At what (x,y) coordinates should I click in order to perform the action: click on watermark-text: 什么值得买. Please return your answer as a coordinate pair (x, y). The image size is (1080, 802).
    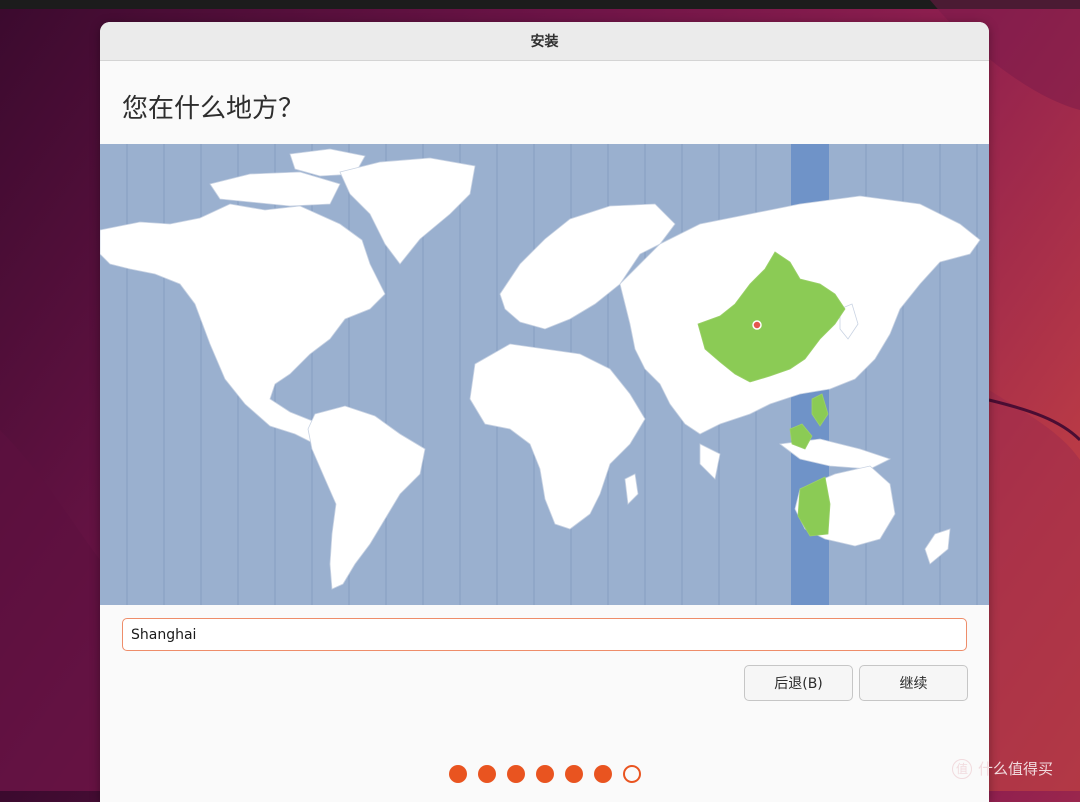
    Looking at the image, I should click on (1016, 769).